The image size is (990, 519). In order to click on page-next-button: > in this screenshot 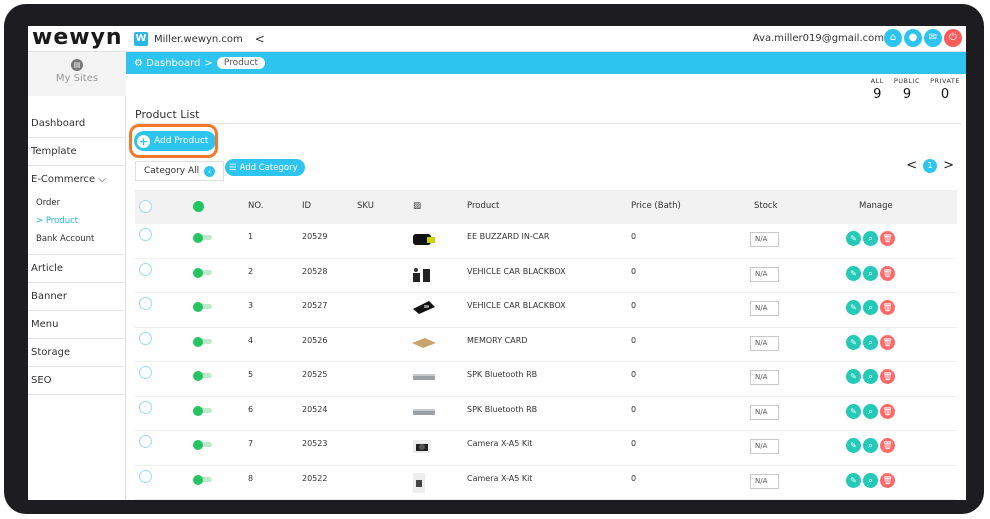, I will do `click(948, 165)`.